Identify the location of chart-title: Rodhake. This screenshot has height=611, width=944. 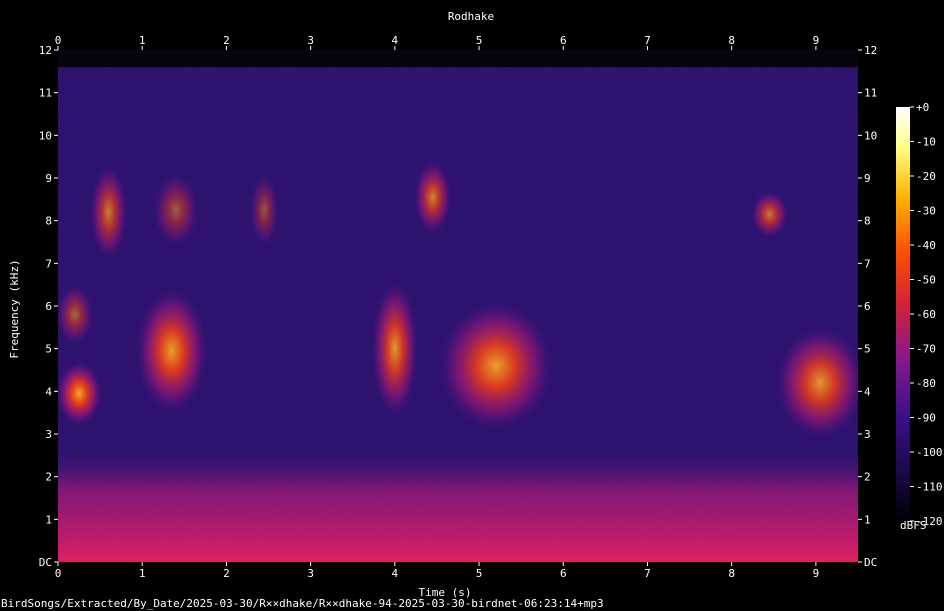
(471, 16).